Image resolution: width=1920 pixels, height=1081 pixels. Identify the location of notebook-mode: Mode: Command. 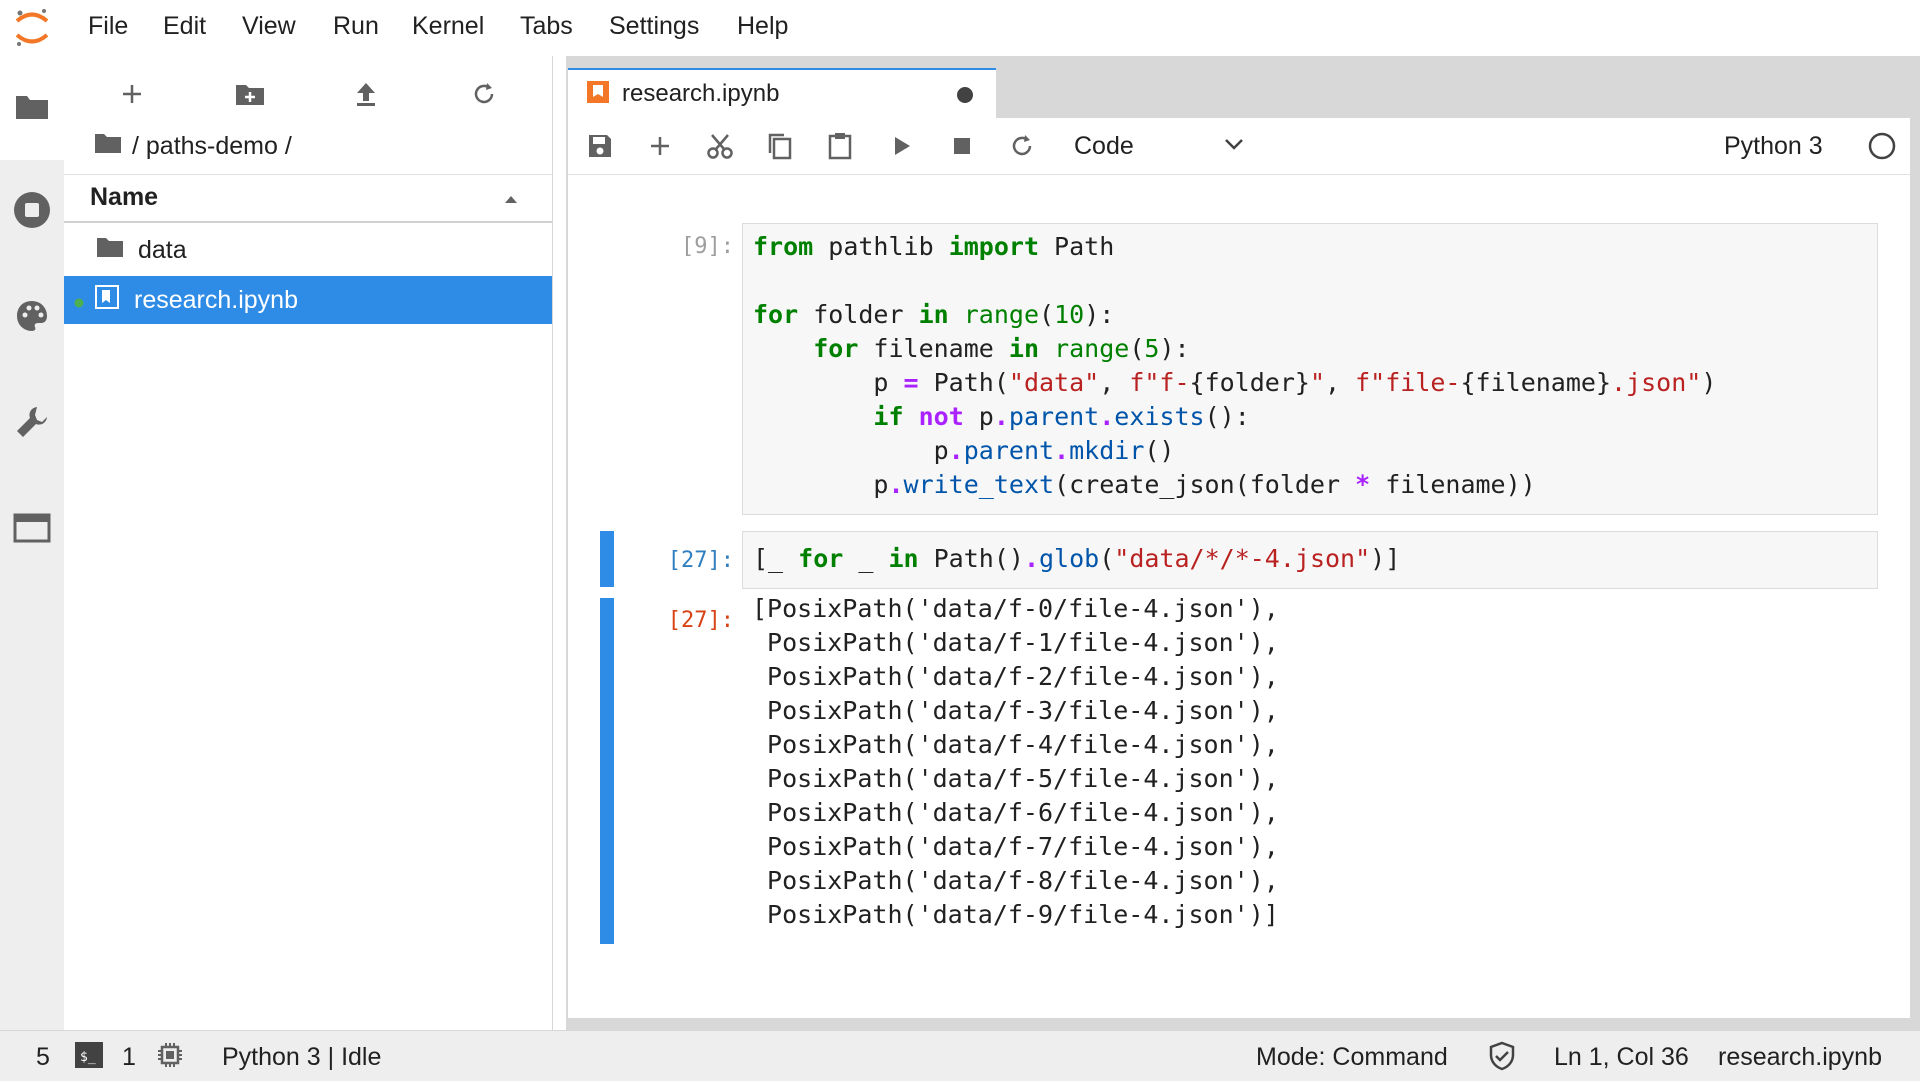
(1352, 1057).